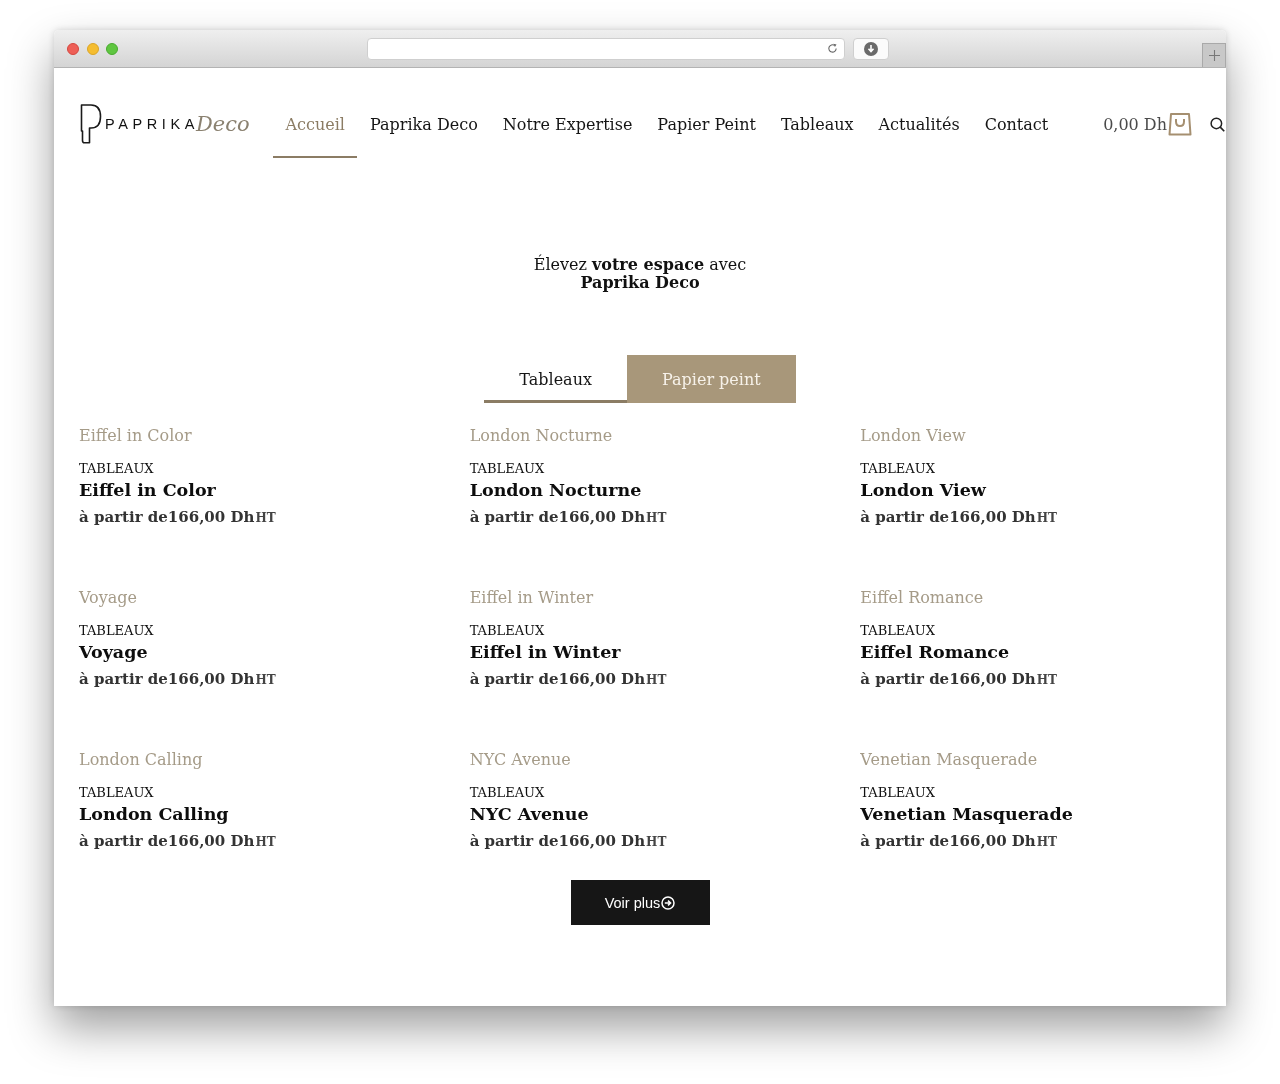  Describe the element at coordinates (73, 48) in the screenshot. I see `window-close-icon` at that location.